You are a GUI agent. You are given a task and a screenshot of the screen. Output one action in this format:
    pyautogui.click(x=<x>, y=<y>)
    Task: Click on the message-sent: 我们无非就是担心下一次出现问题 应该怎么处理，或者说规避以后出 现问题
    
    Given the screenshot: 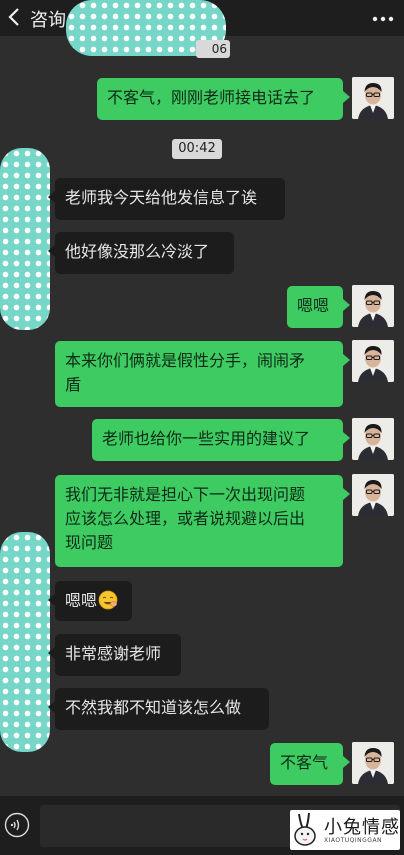 What is the action you would take?
    pyautogui.click(x=202, y=521)
    